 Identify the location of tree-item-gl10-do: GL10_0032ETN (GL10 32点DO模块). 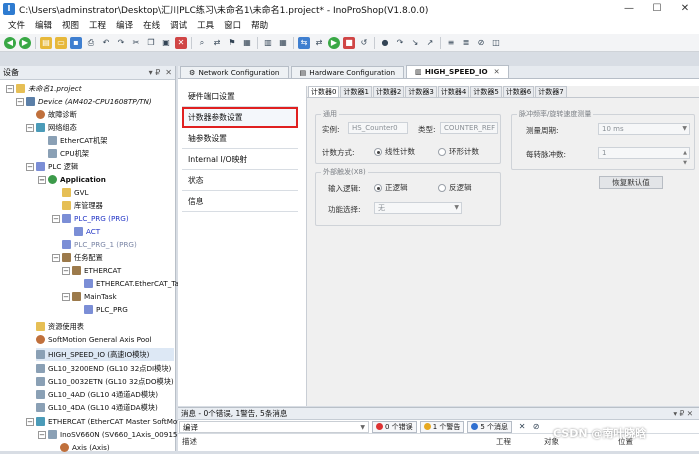
(105, 381).